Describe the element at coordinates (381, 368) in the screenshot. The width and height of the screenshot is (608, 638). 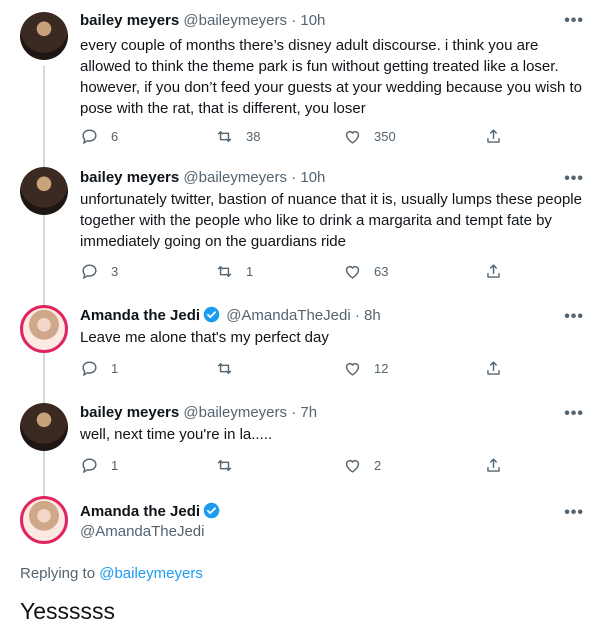
I see `like-count: 12` at that location.